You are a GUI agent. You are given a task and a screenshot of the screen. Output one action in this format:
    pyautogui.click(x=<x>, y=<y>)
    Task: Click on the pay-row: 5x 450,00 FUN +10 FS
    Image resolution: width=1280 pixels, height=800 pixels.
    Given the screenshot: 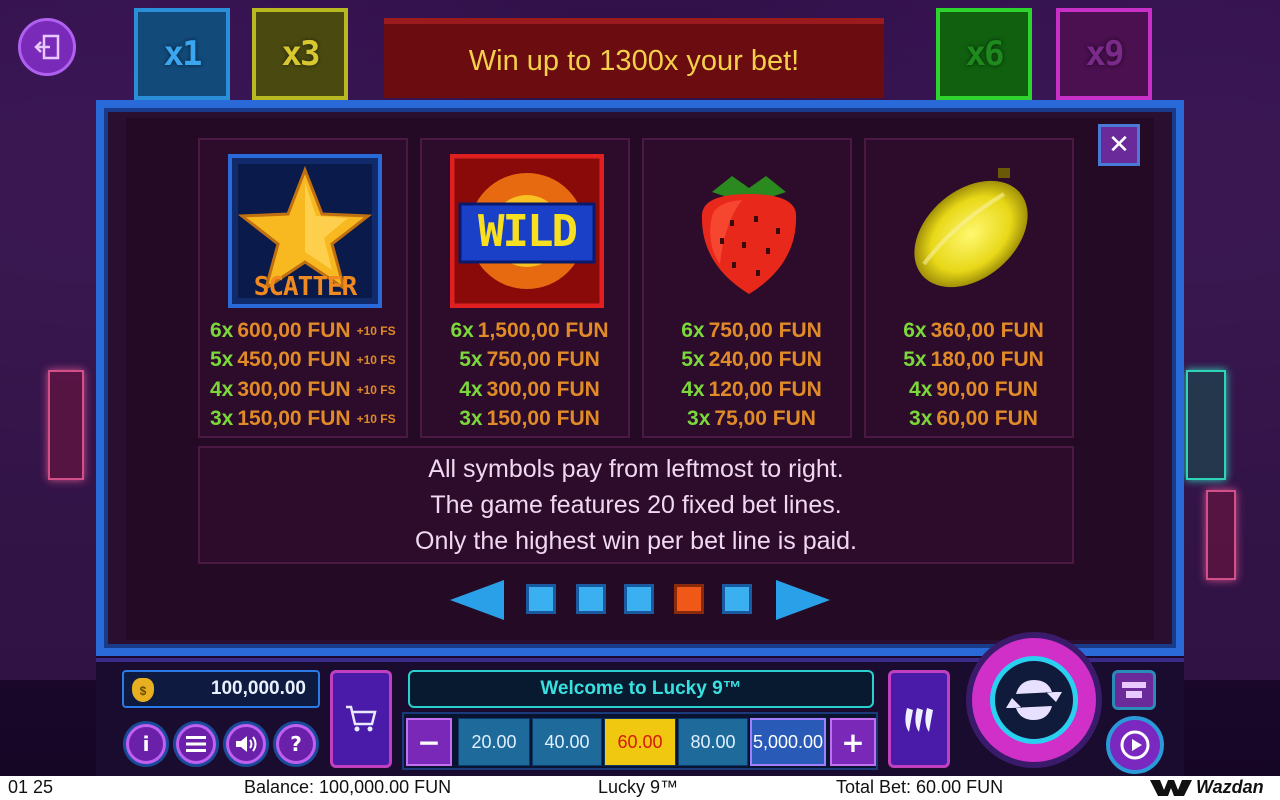 What is the action you would take?
    pyautogui.click(x=303, y=360)
    